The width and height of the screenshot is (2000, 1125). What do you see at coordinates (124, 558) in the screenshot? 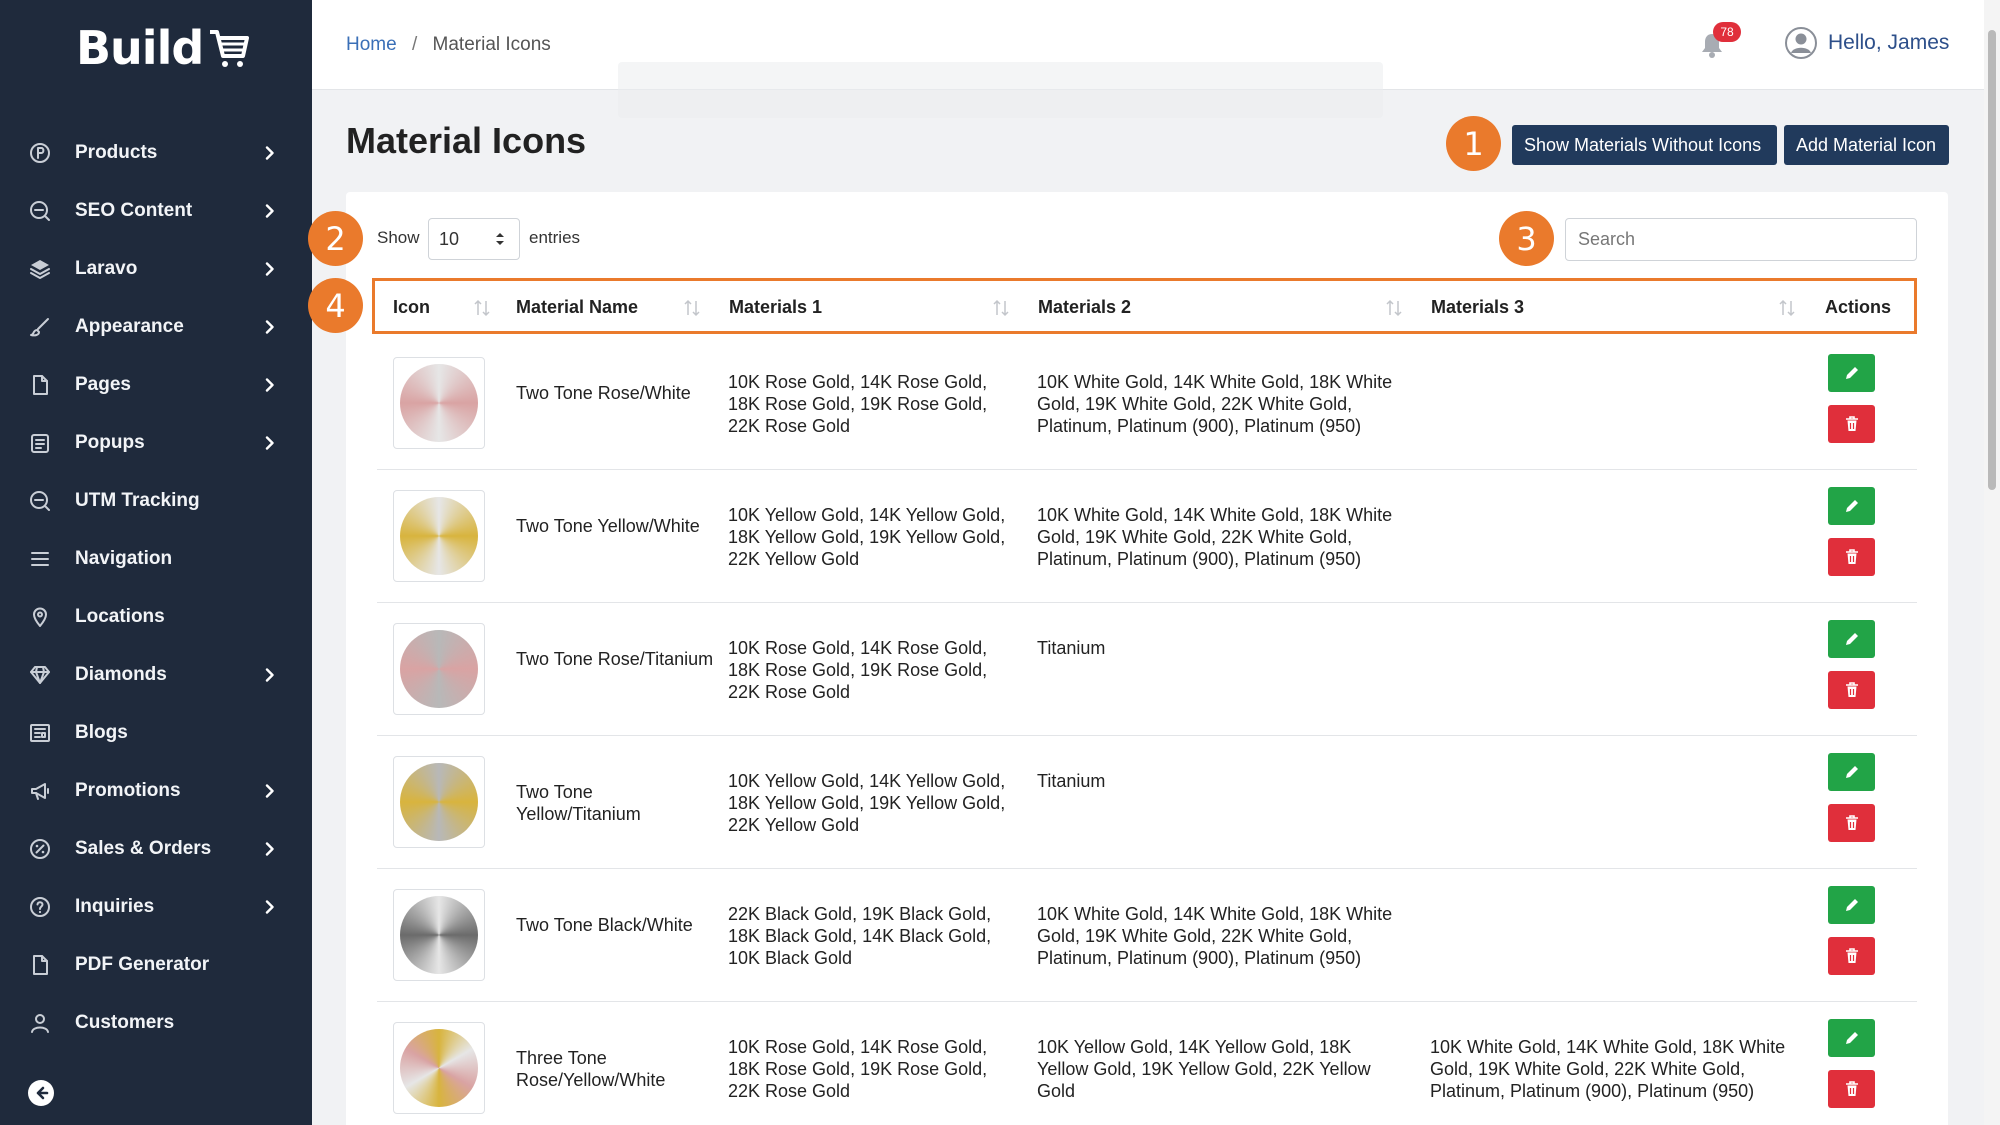
I see `sidebar-item-label: Navigation` at bounding box center [124, 558].